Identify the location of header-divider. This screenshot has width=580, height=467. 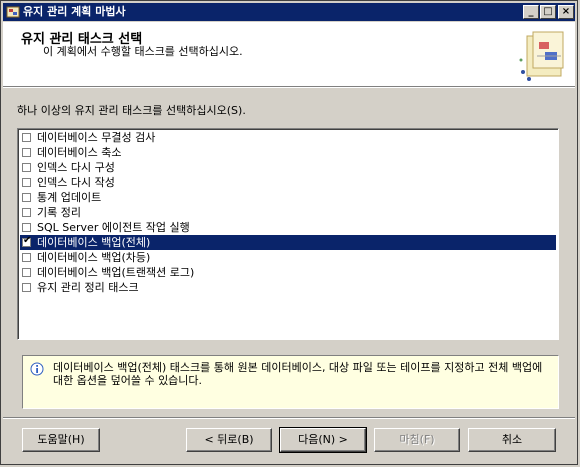
(289, 87).